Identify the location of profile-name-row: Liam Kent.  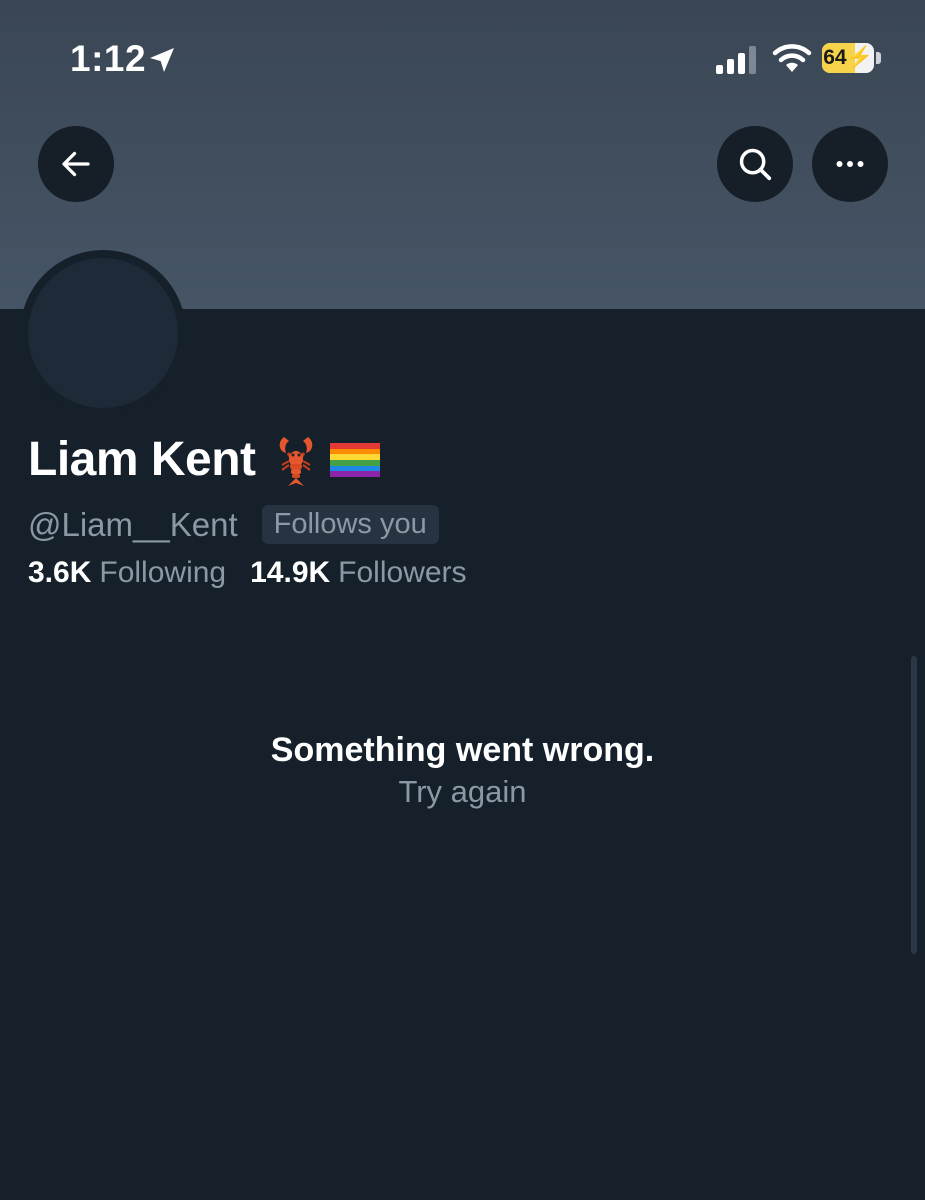
(204, 459).